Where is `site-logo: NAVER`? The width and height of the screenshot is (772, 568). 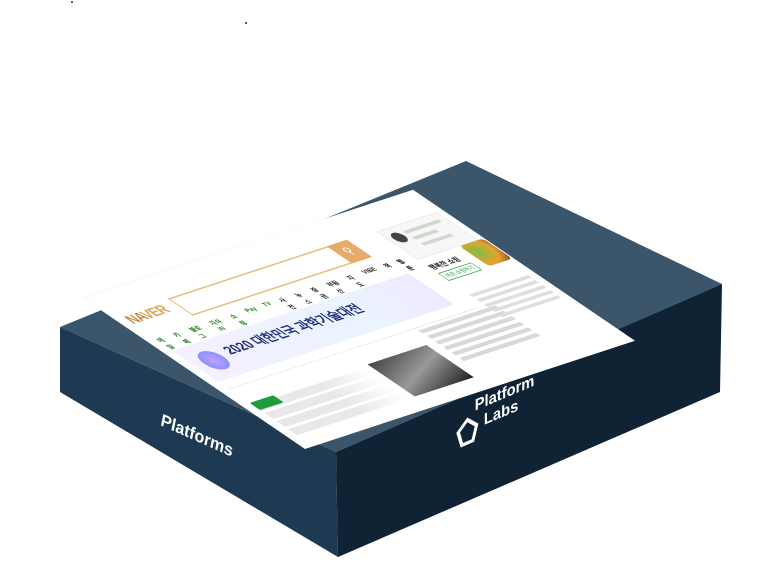 site-logo: NAVER is located at coordinates (148, 315).